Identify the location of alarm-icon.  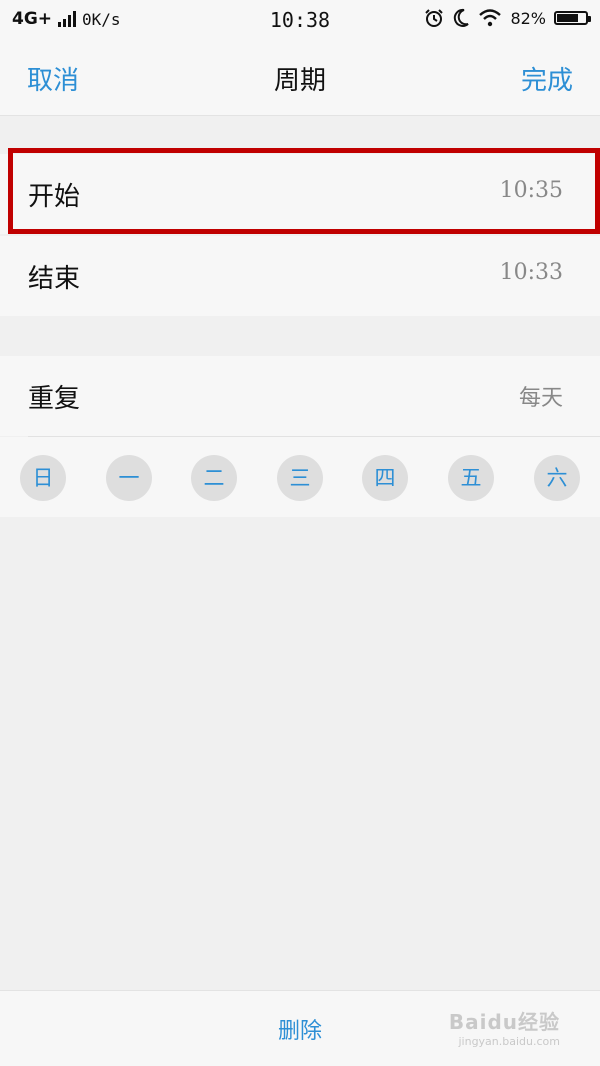
(434, 18).